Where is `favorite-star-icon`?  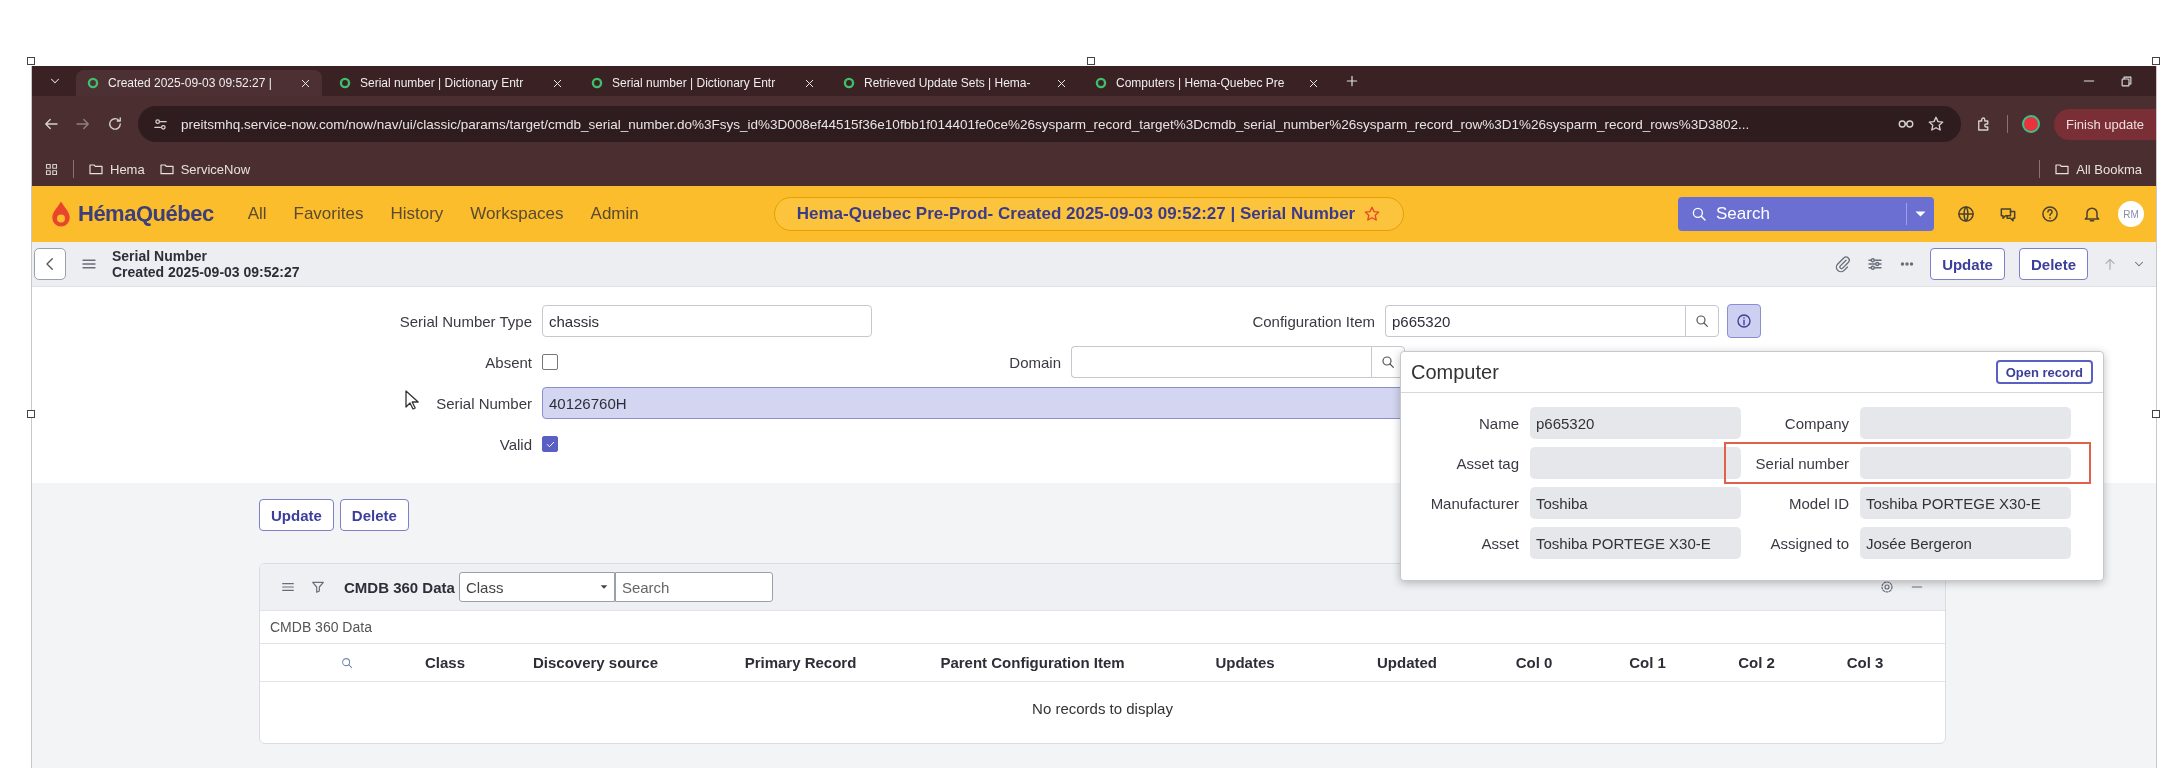
favorite-star-icon is located at coordinates (1372, 214).